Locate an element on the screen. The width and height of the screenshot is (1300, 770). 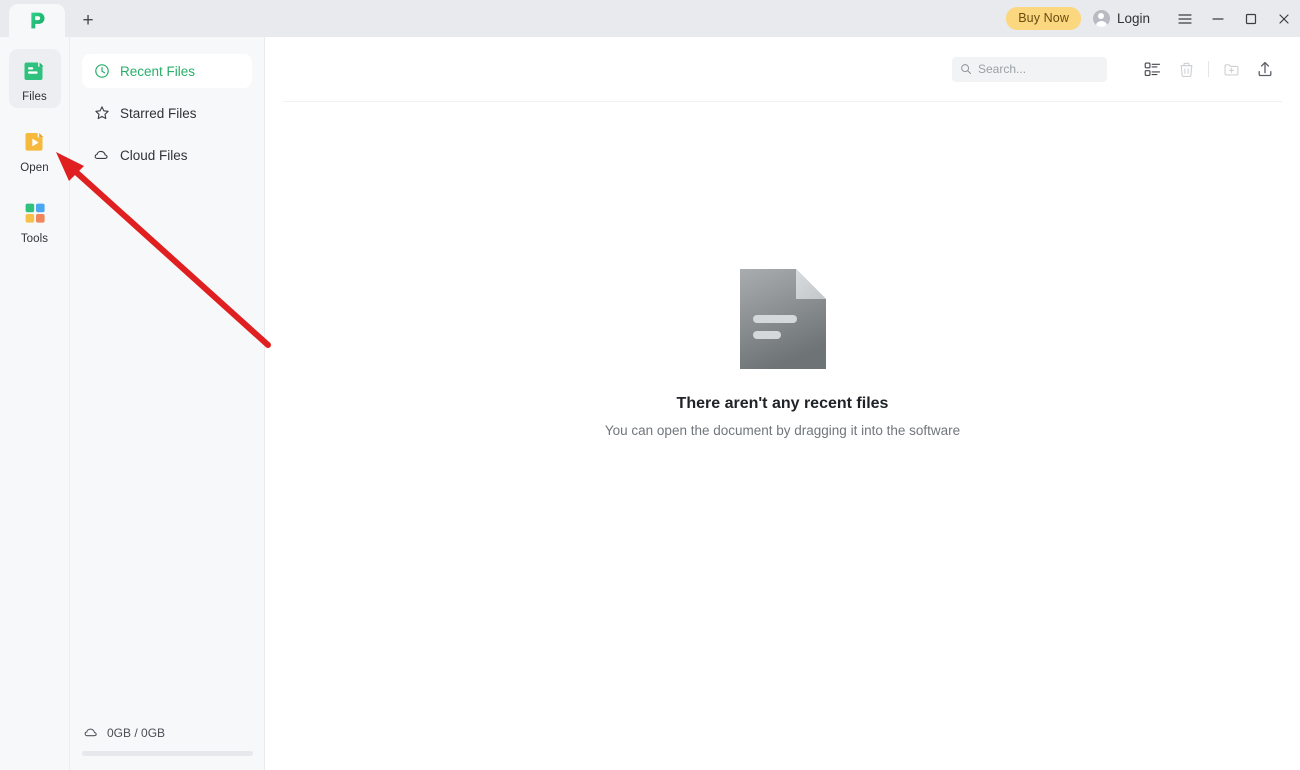
upload-button is located at coordinates (1265, 69).